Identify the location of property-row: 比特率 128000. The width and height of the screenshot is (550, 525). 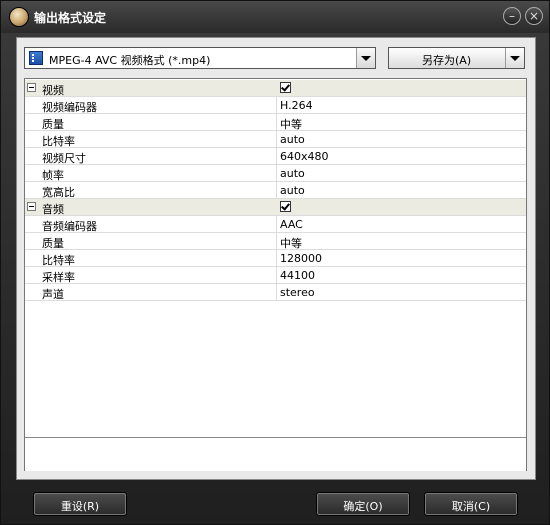
(275, 258).